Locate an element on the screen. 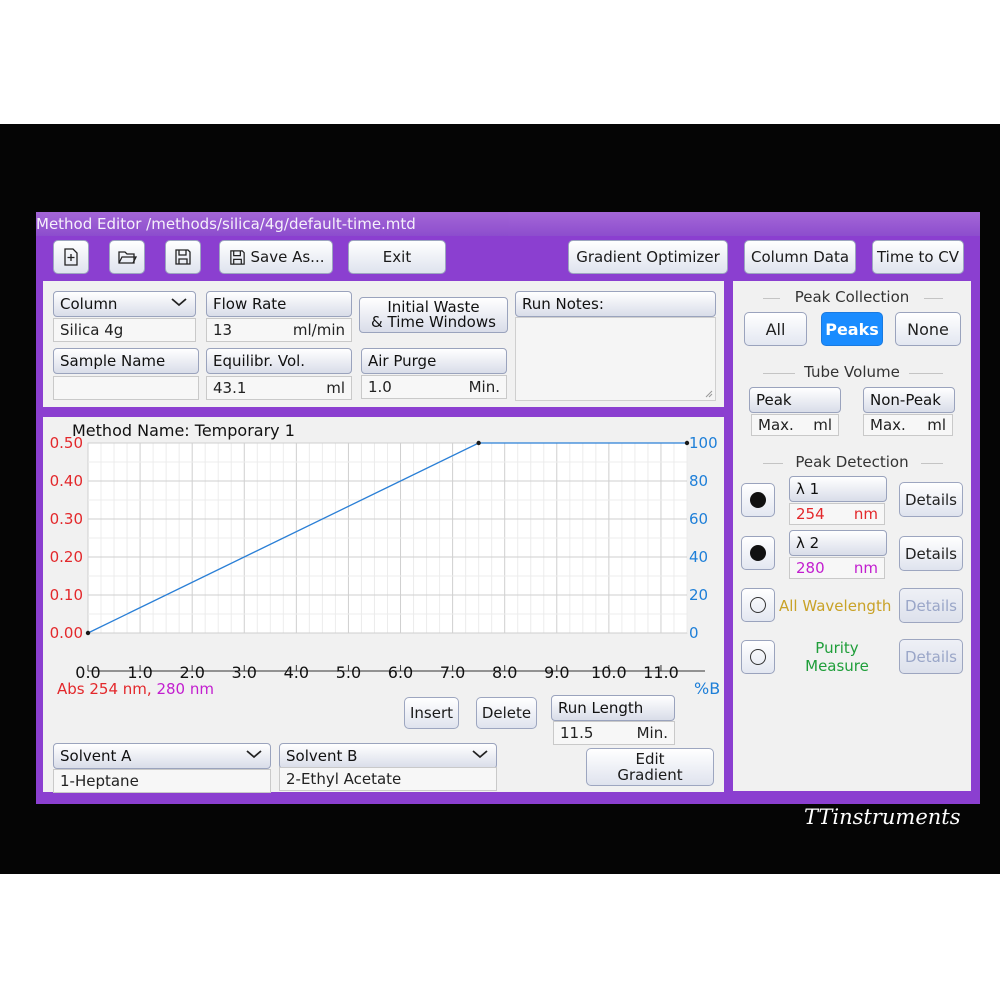 This screenshot has width=1000, height=1000. column-data-button: Column Data is located at coordinates (800, 257).